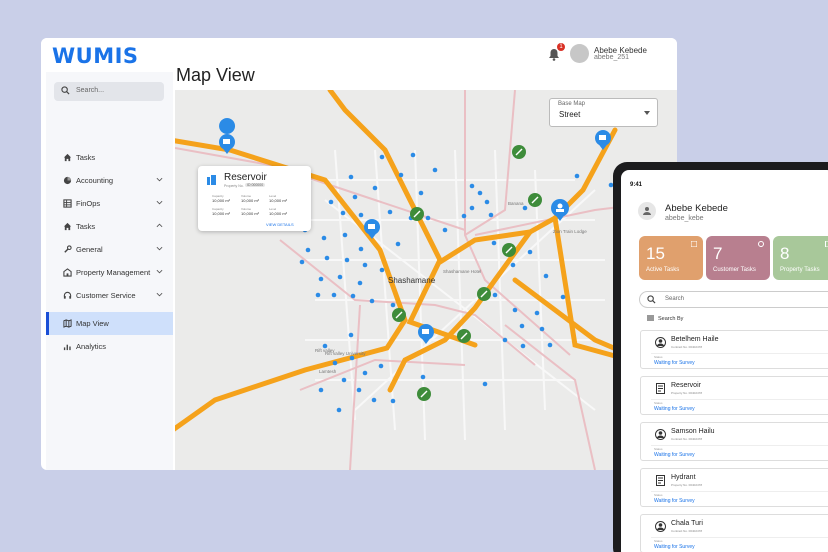 Image resolution: width=828 pixels, height=552 pixels. I want to click on search-placeholder: Search, so click(675, 299).